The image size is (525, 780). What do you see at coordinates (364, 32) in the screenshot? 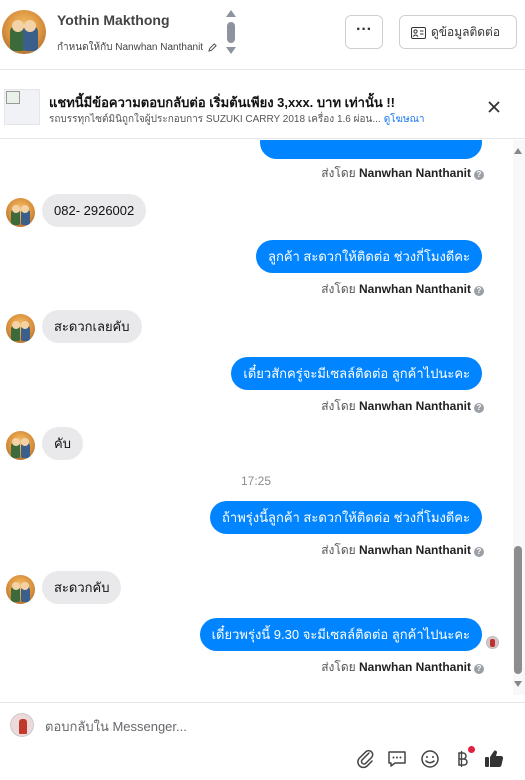
I see `more-options-button: ···` at bounding box center [364, 32].